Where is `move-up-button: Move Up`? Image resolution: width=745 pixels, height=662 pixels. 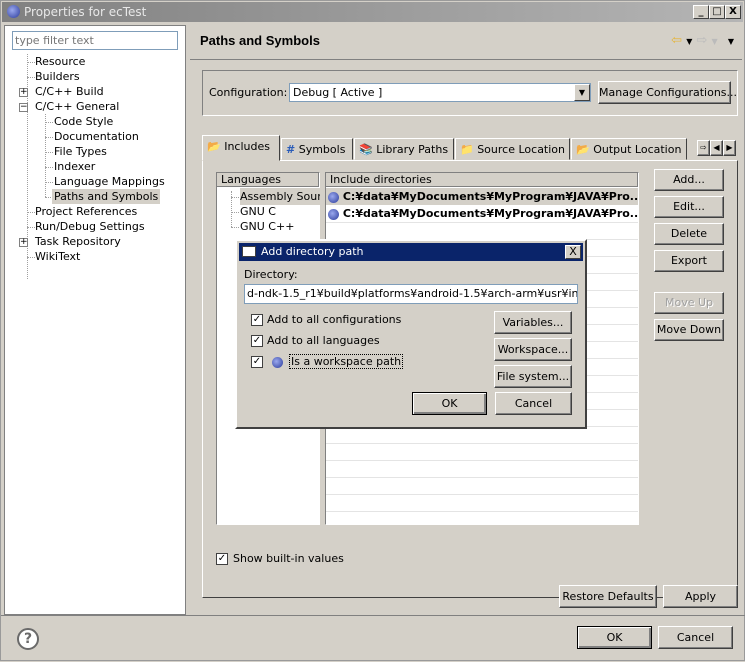
move-up-button: Move Up is located at coordinates (689, 303).